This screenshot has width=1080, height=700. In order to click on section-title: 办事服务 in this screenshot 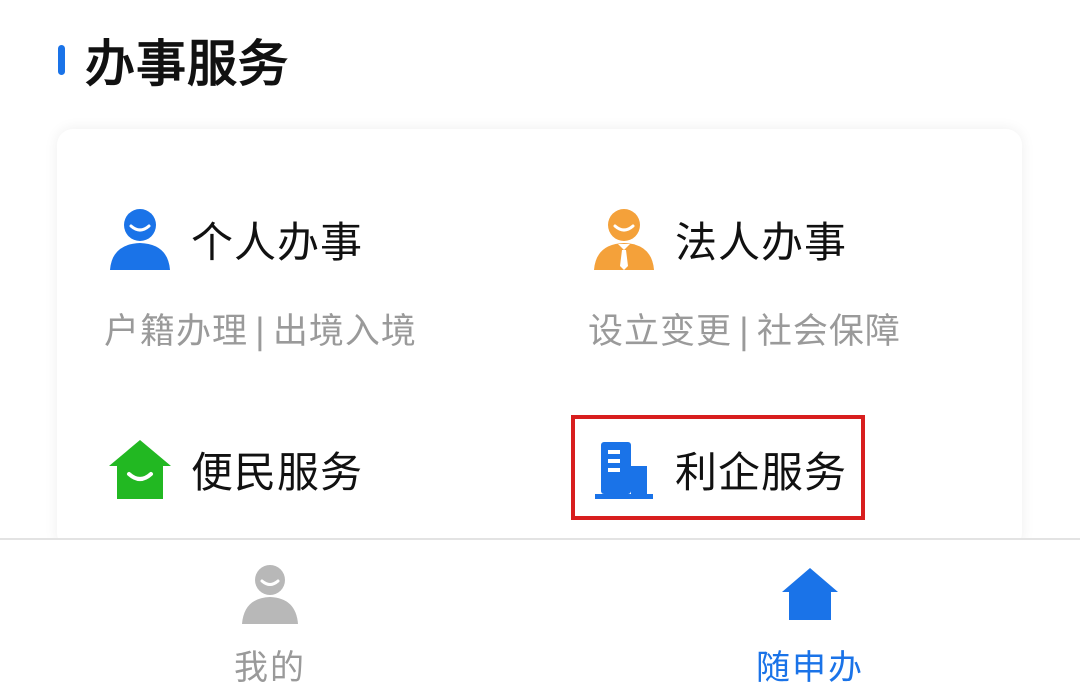, I will do `click(187, 64)`.